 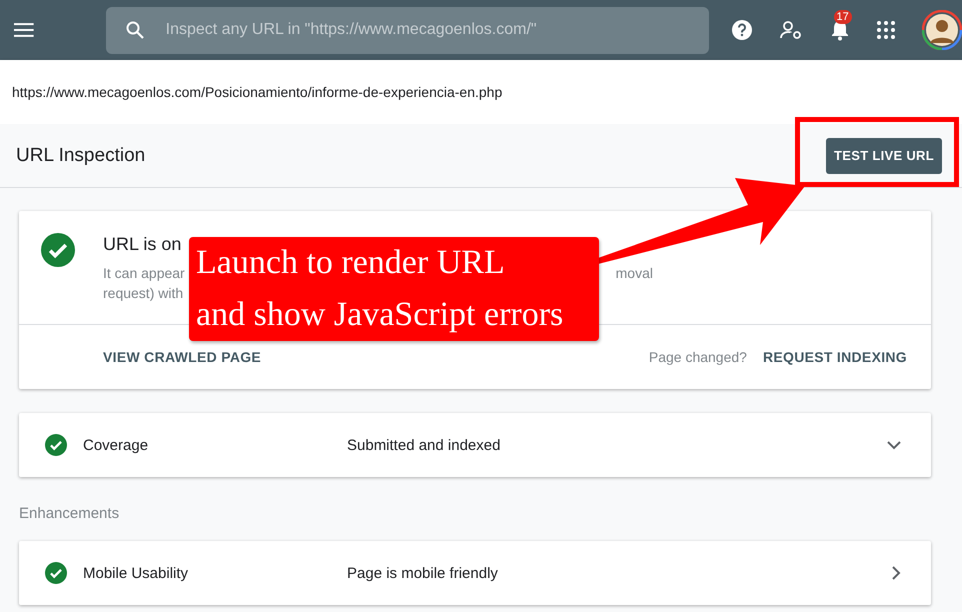 What do you see at coordinates (884, 156) in the screenshot?
I see `test-live-url-button: TEST LIVE URL` at bounding box center [884, 156].